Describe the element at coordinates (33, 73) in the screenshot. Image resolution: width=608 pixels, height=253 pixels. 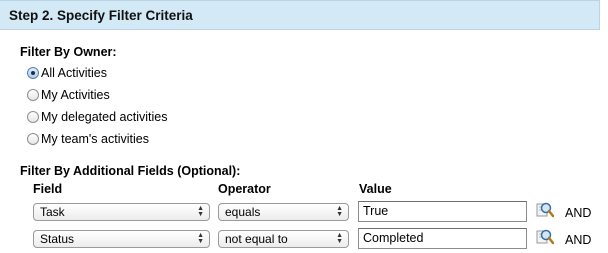
I see `radio-button-selected` at that location.